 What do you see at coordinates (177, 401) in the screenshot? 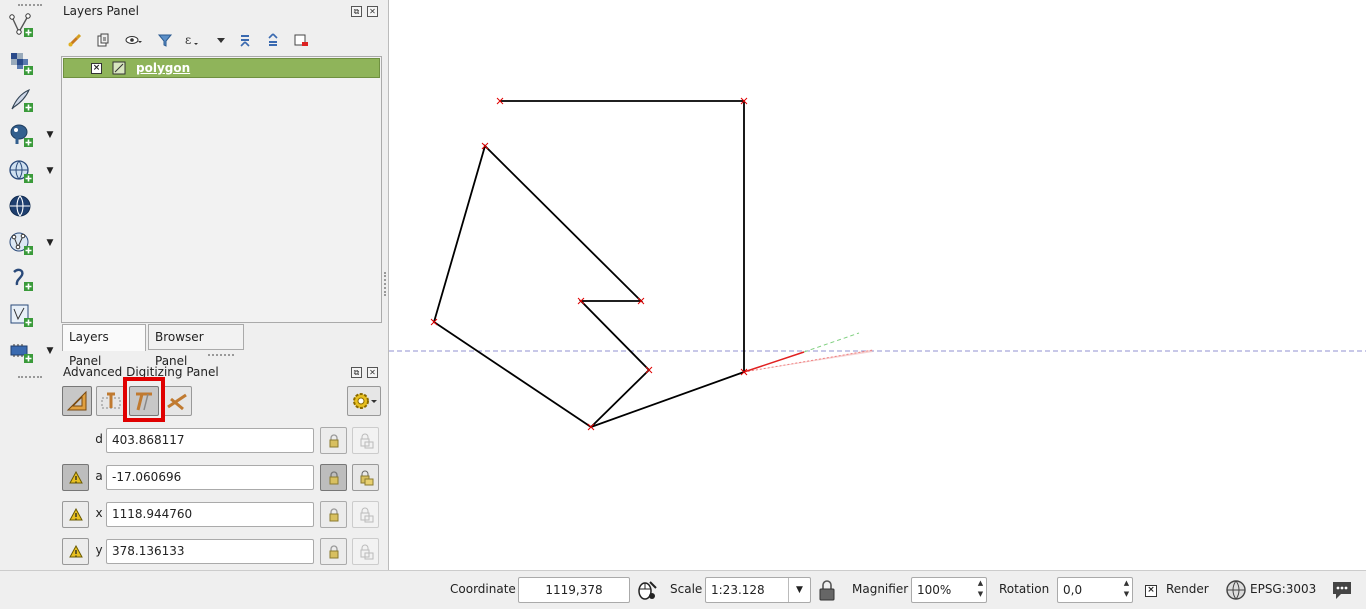
I see `perpendicular-button` at bounding box center [177, 401].